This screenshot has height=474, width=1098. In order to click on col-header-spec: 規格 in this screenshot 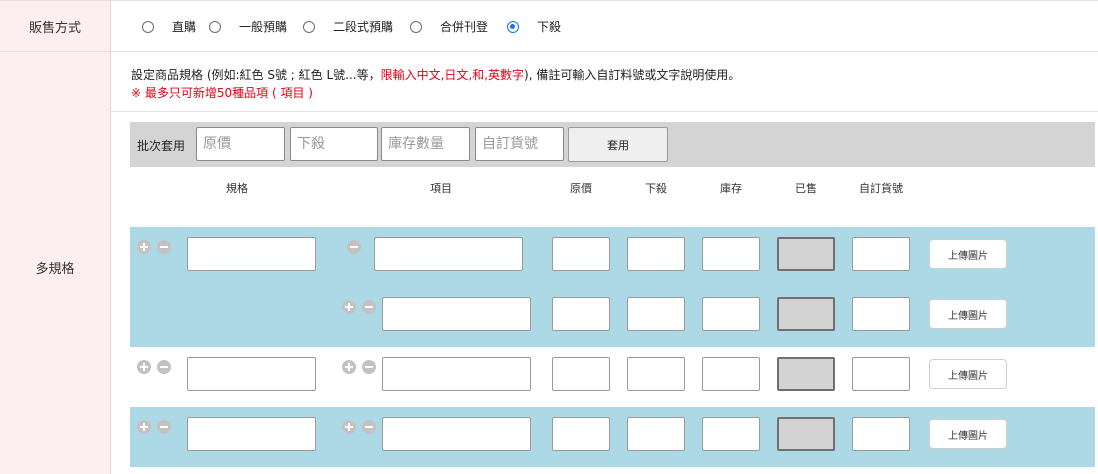, I will do `click(237, 188)`.